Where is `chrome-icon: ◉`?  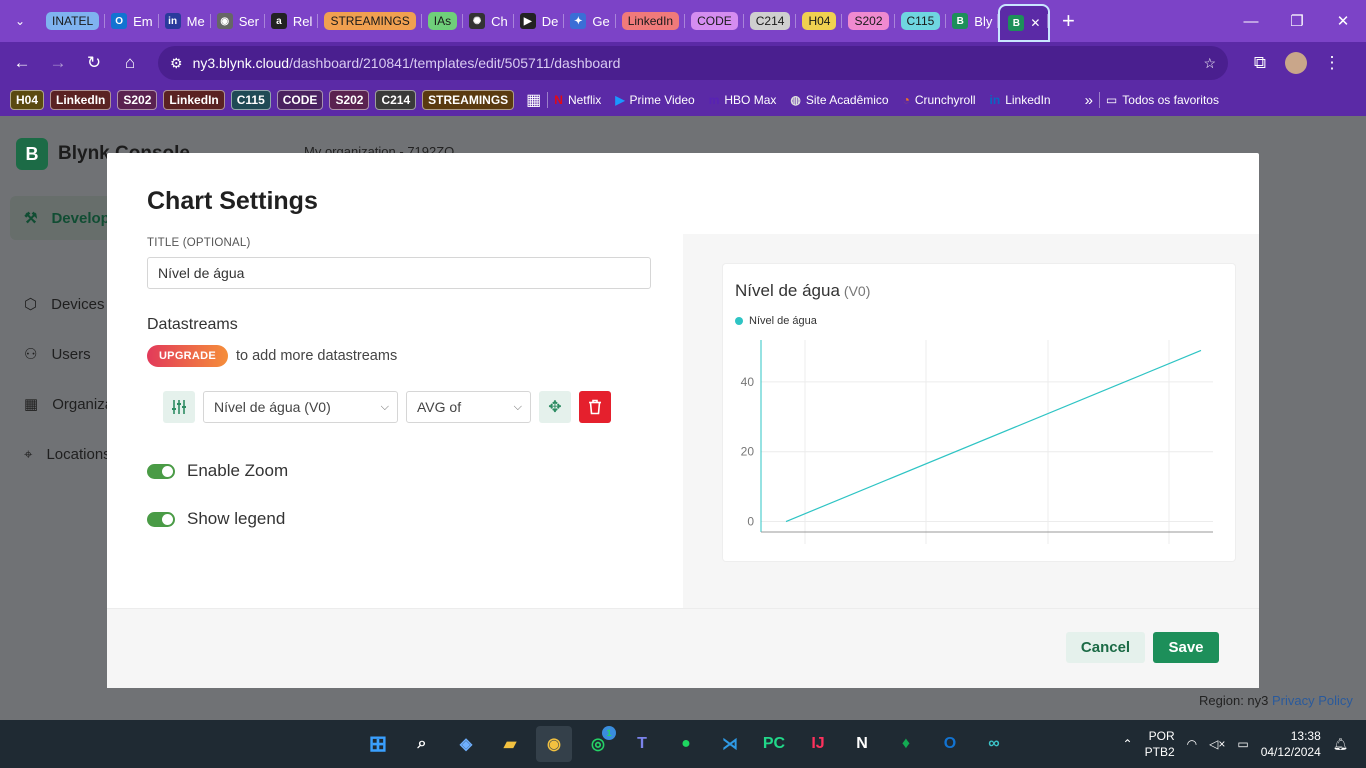
chrome-icon: ◉ is located at coordinates (554, 744).